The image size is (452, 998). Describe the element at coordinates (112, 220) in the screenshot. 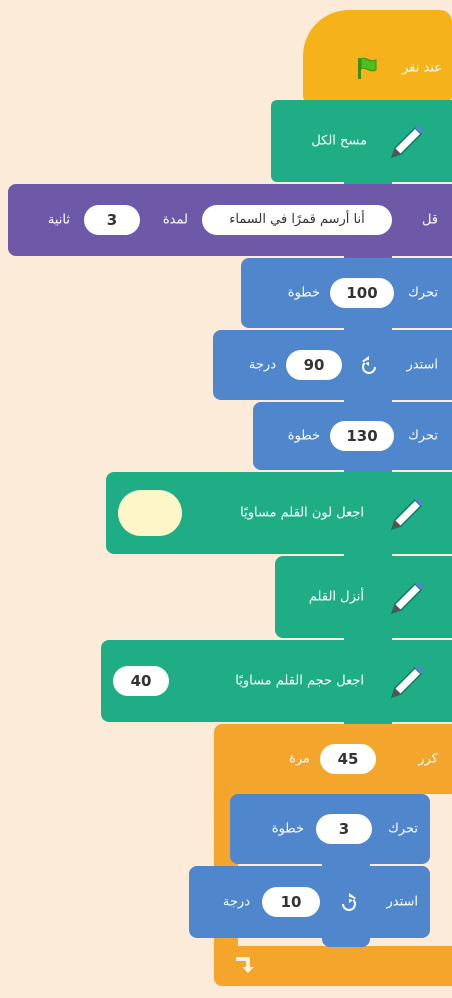

I see `say-seconds-input: 3` at that location.